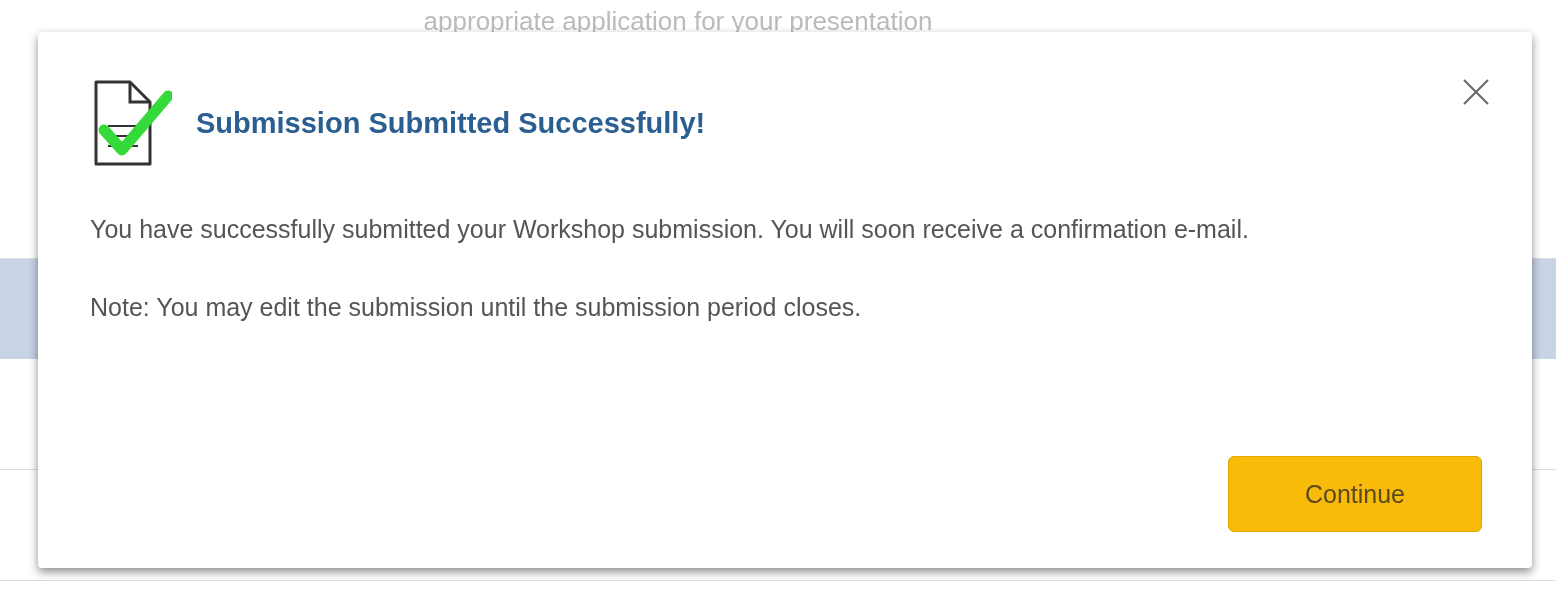  I want to click on document-check-icon, so click(132, 123).